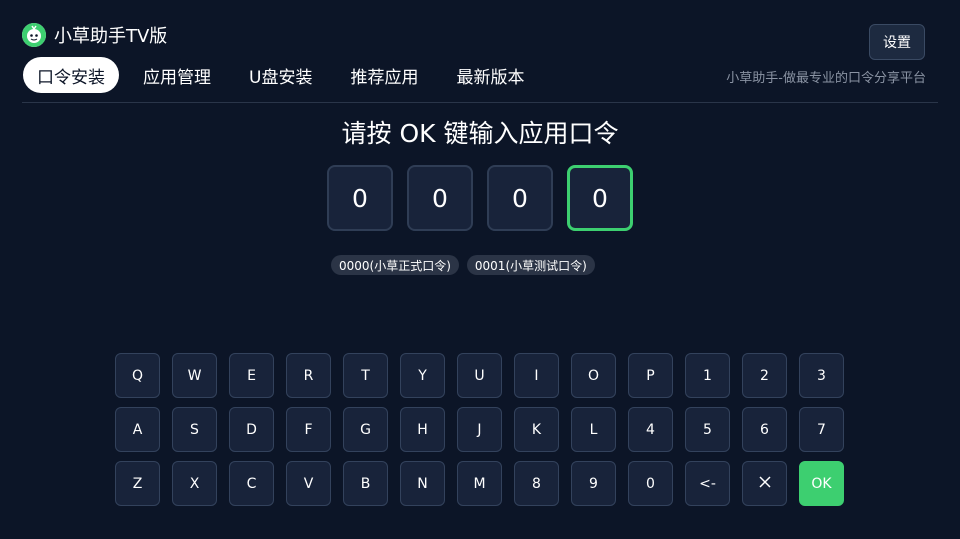  I want to click on code-digit-3: 0, so click(520, 198).